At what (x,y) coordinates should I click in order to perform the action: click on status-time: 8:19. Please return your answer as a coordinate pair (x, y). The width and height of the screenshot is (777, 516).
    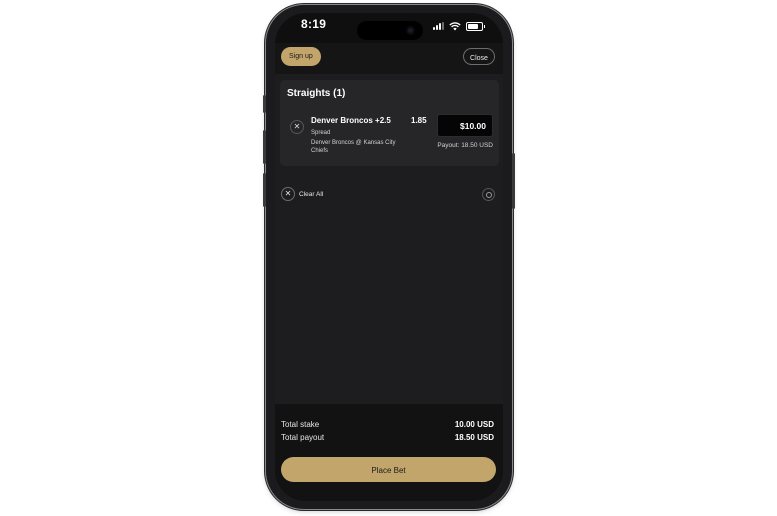
    Looking at the image, I should click on (314, 24).